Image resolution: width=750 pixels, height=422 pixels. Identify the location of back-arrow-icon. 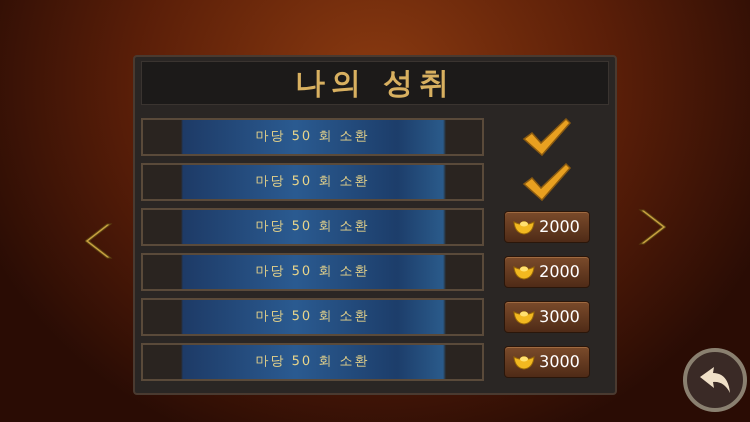
(715, 380).